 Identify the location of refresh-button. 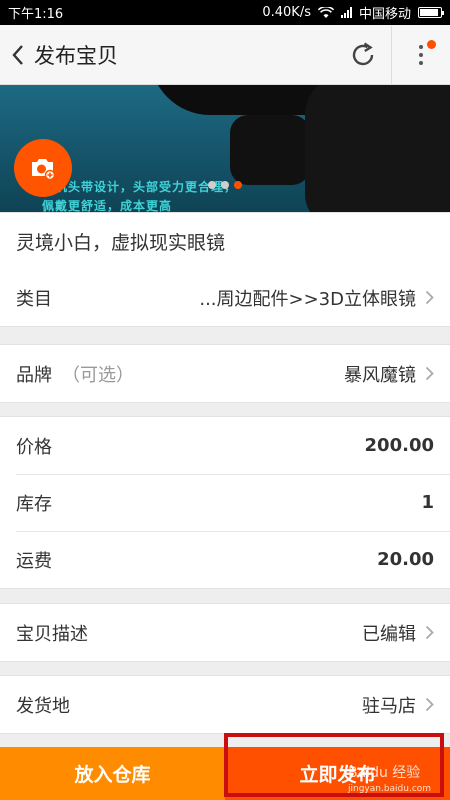
(363, 55).